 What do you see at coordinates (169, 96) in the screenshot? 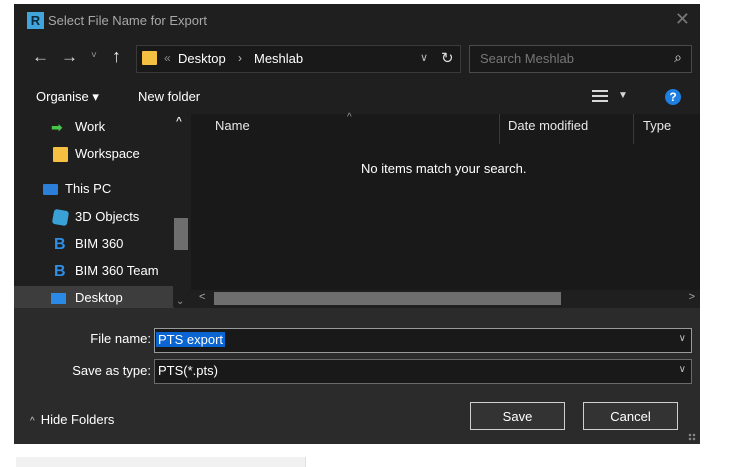
I see `new-folder-button: New folder` at bounding box center [169, 96].